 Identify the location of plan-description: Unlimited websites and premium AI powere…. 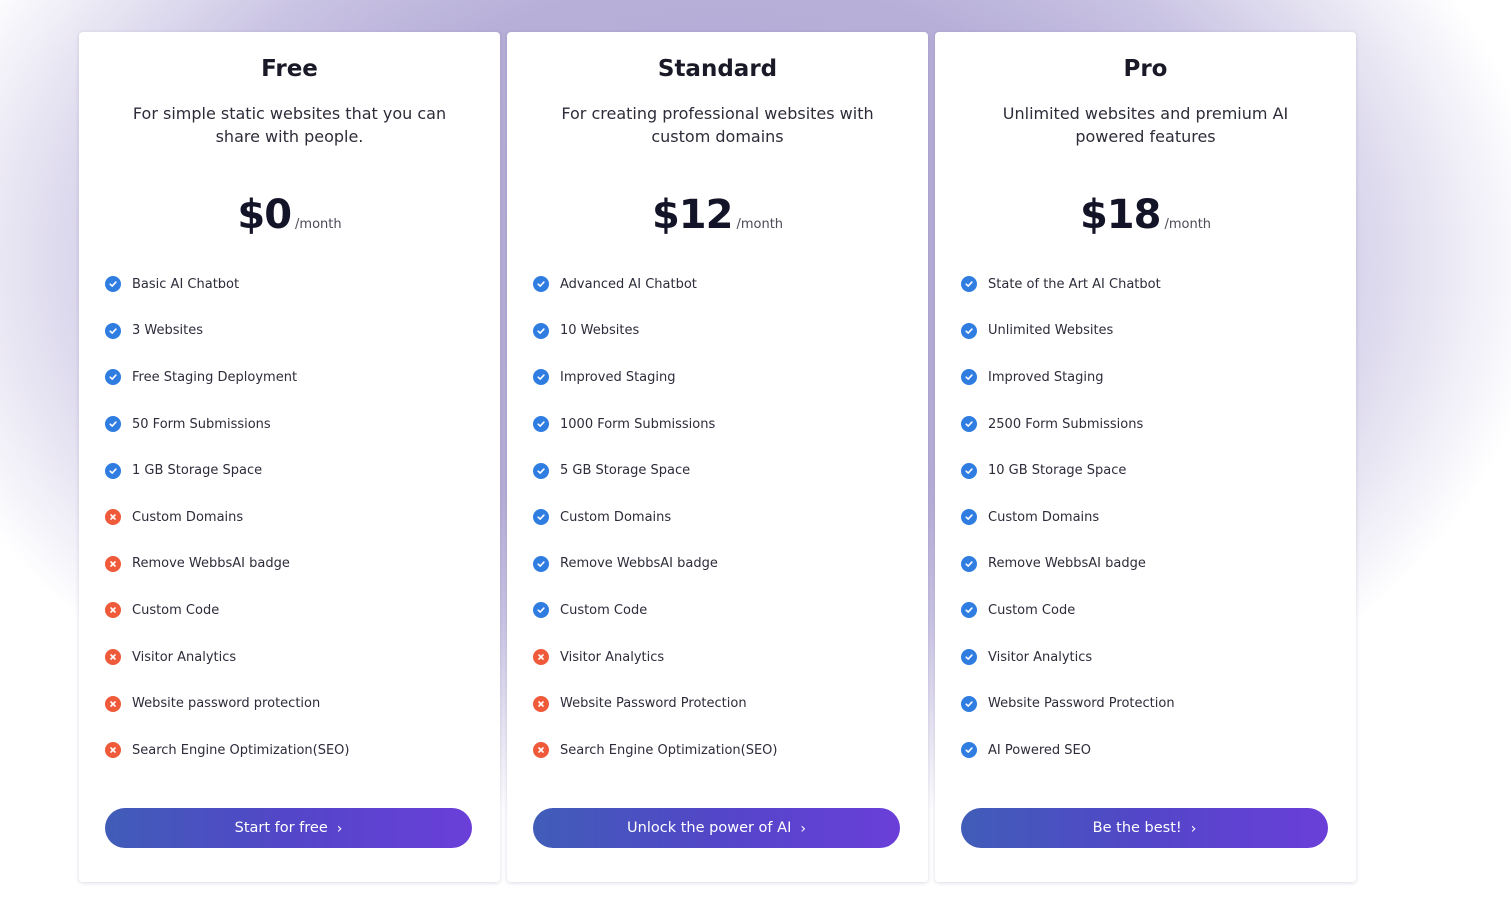
(1145, 125).